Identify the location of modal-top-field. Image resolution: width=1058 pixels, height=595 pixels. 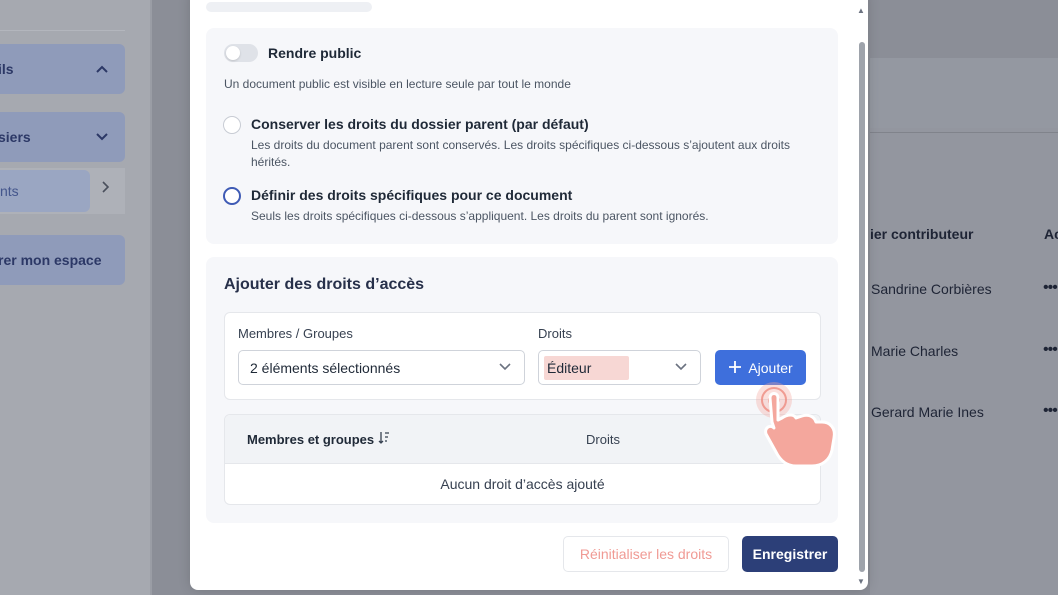
(289, 7).